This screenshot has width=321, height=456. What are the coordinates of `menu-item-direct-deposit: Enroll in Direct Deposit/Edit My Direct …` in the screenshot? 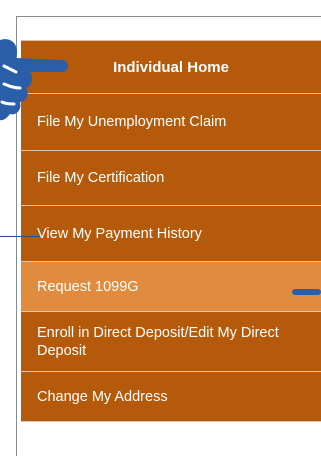 It's located at (171, 341).